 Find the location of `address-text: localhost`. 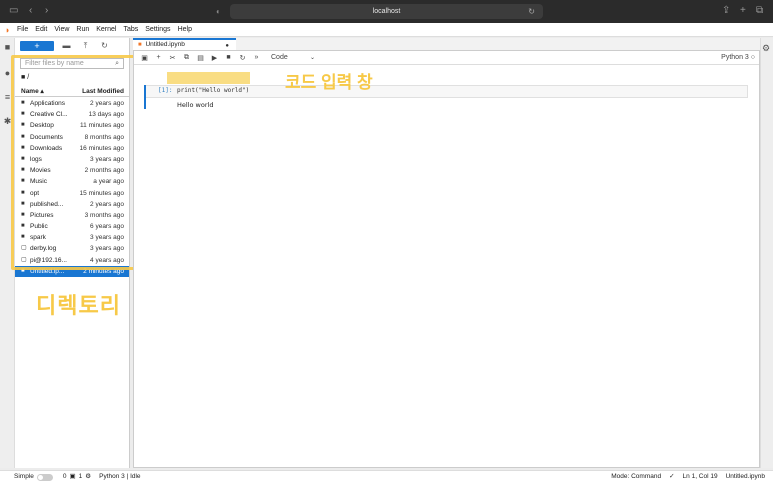

address-text: localhost is located at coordinates (386, 11).